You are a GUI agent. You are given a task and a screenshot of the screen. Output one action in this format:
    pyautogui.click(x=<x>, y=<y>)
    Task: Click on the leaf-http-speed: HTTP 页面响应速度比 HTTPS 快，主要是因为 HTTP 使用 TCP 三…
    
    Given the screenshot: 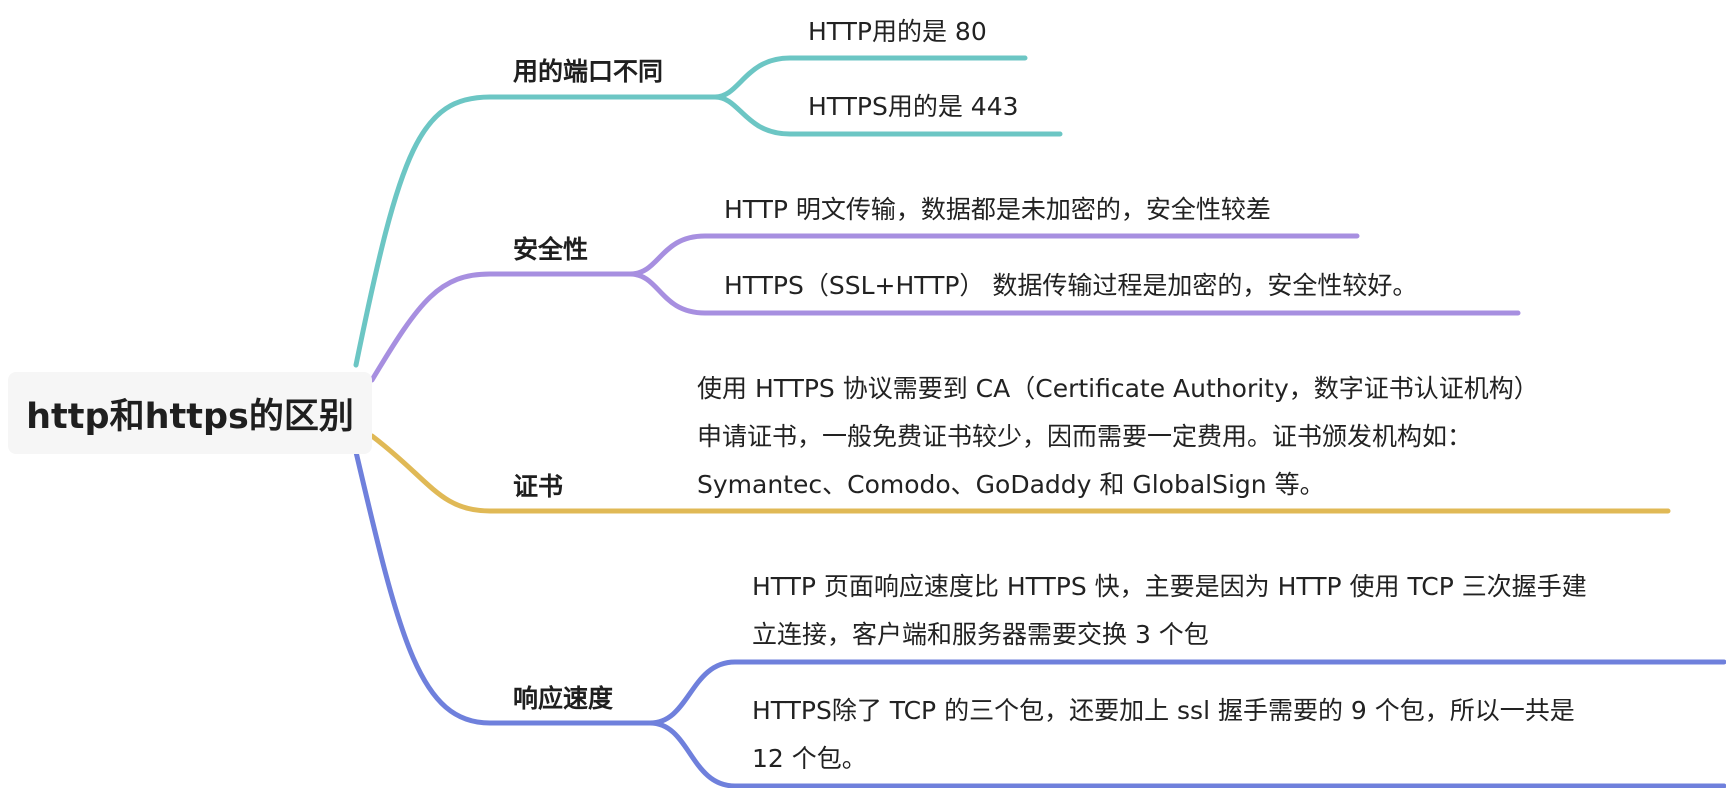 What is the action you would take?
    pyautogui.click(x=1169, y=611)
    